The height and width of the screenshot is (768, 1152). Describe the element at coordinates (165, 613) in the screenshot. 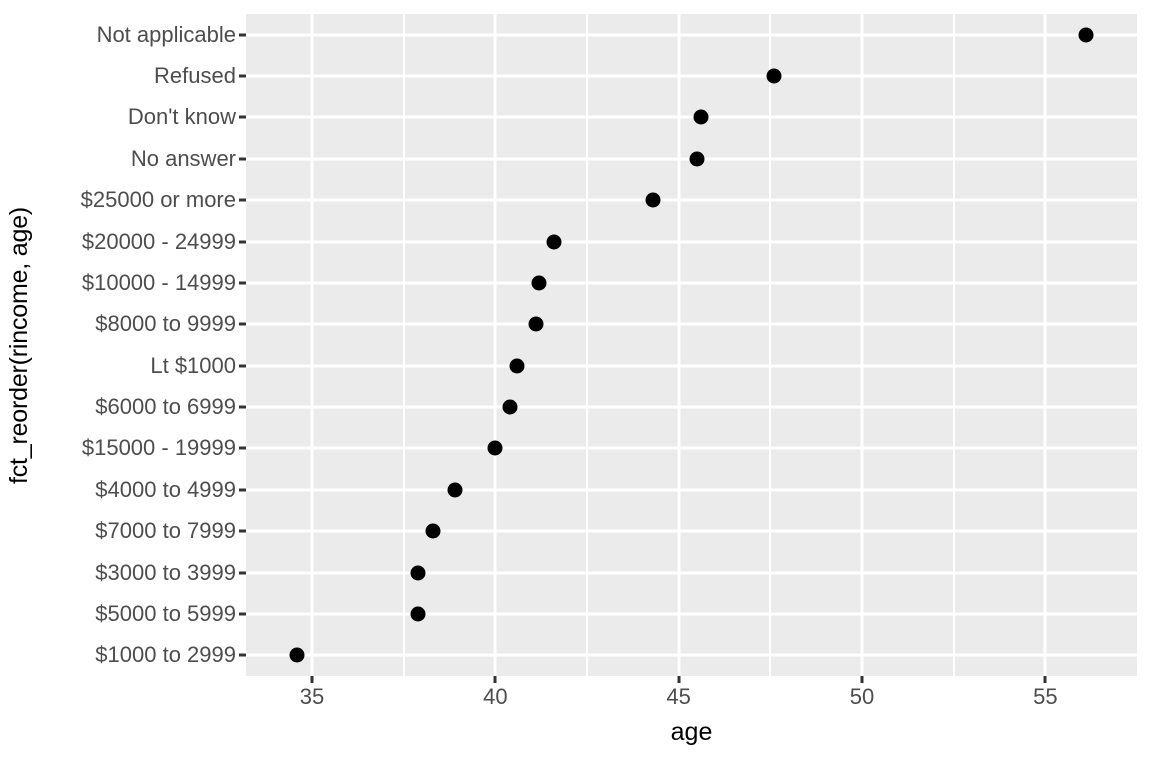

I see `y-axis-tick-label: $5000 to 5999` at that location.